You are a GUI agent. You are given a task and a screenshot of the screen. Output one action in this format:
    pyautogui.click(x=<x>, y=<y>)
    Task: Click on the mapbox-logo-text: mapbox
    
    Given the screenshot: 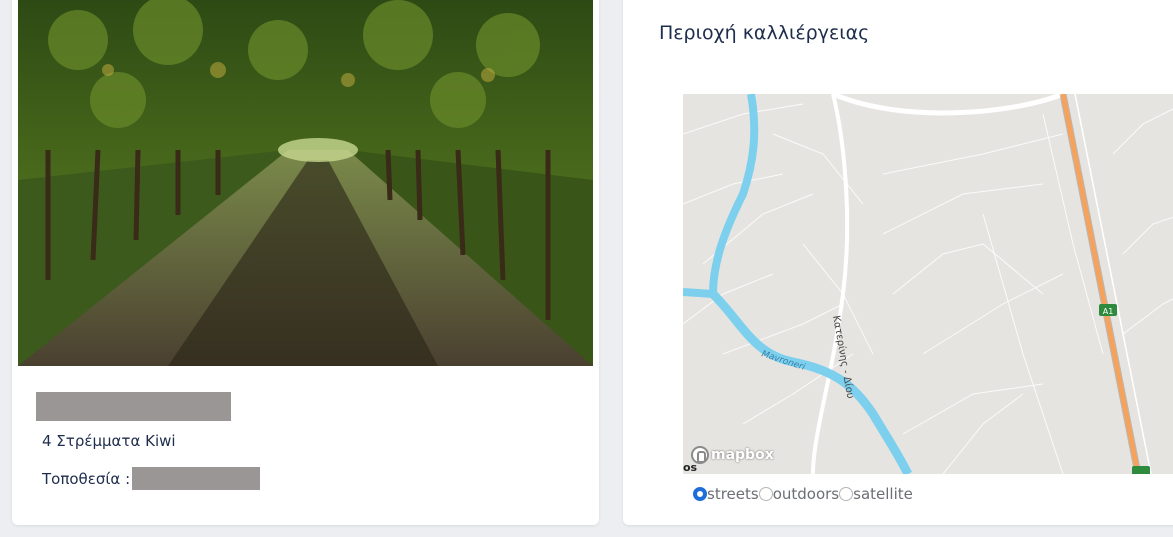 What is the action you would take?
    pyautogui.click(x=742, y=455)
    